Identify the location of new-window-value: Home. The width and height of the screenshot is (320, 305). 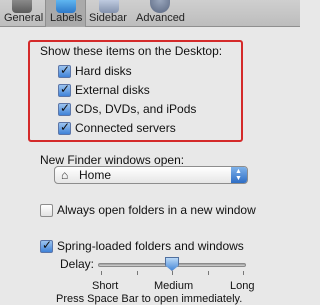
(95, 175).